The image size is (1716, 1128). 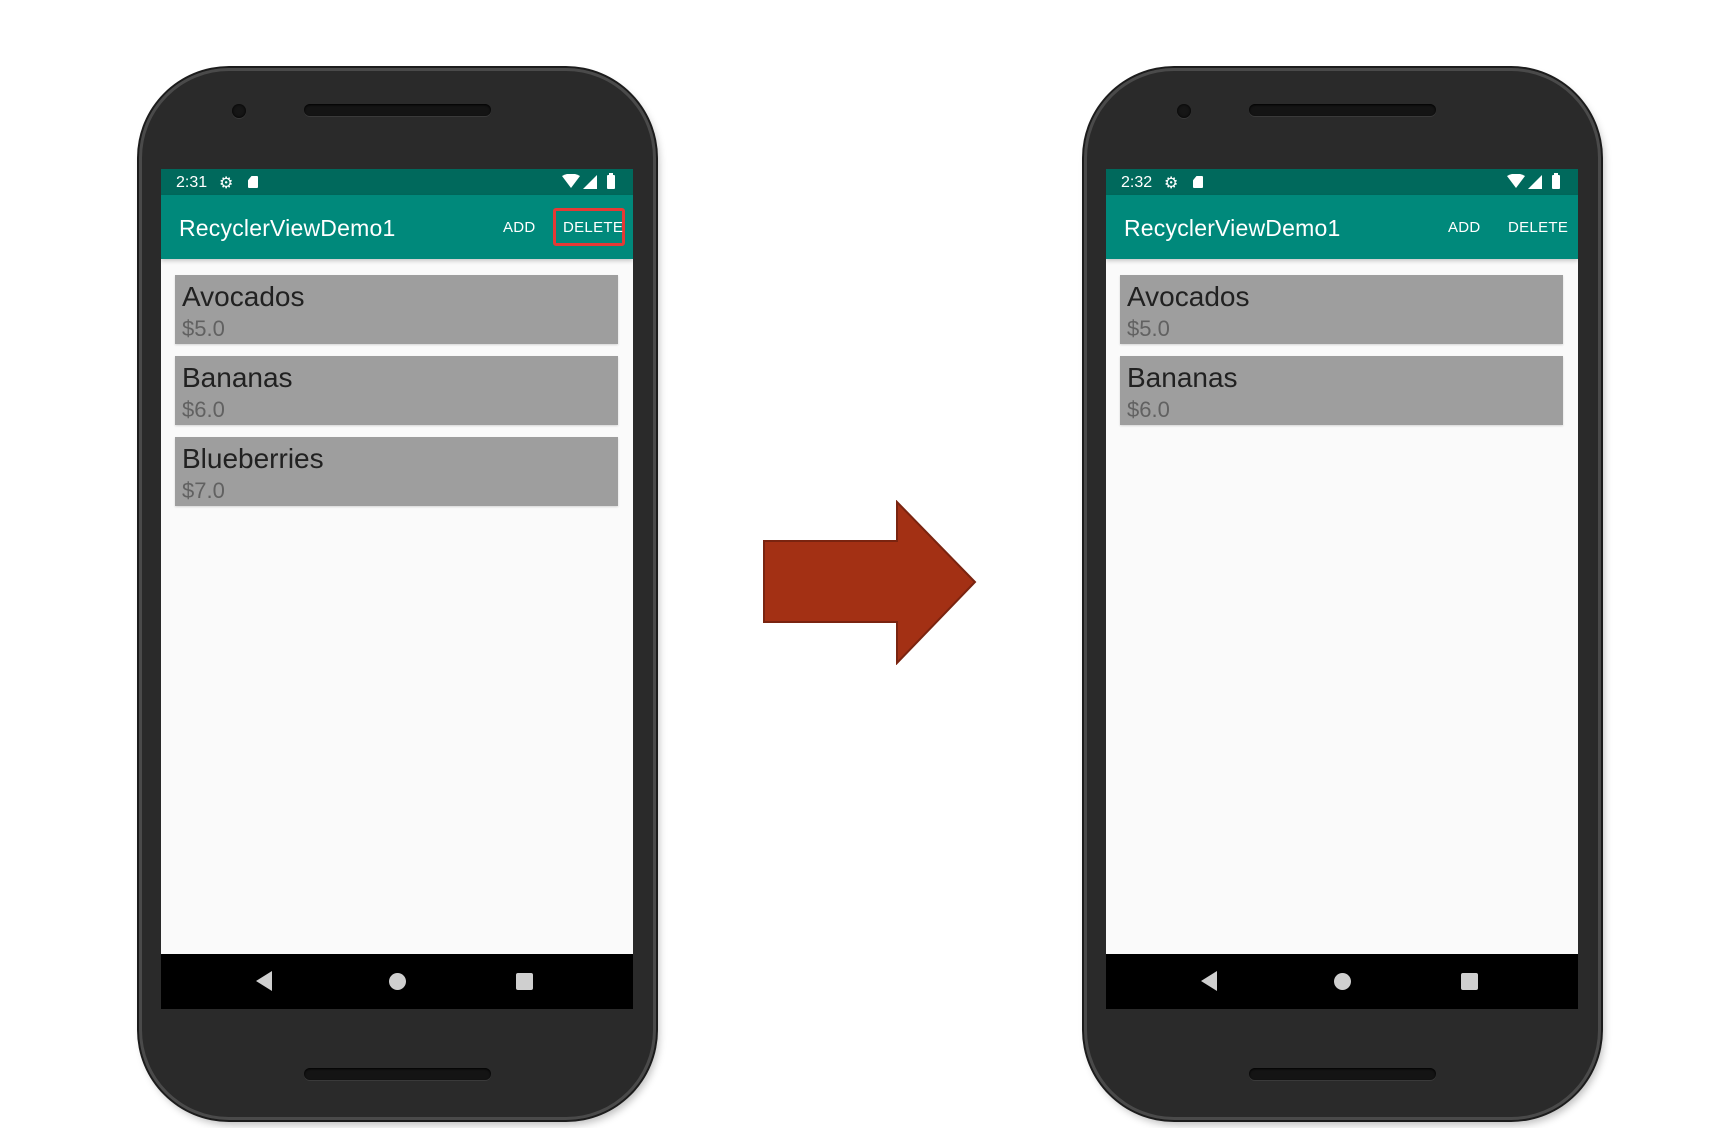 I want to click on item-name: Blueberries, so click(x=253, y=458).